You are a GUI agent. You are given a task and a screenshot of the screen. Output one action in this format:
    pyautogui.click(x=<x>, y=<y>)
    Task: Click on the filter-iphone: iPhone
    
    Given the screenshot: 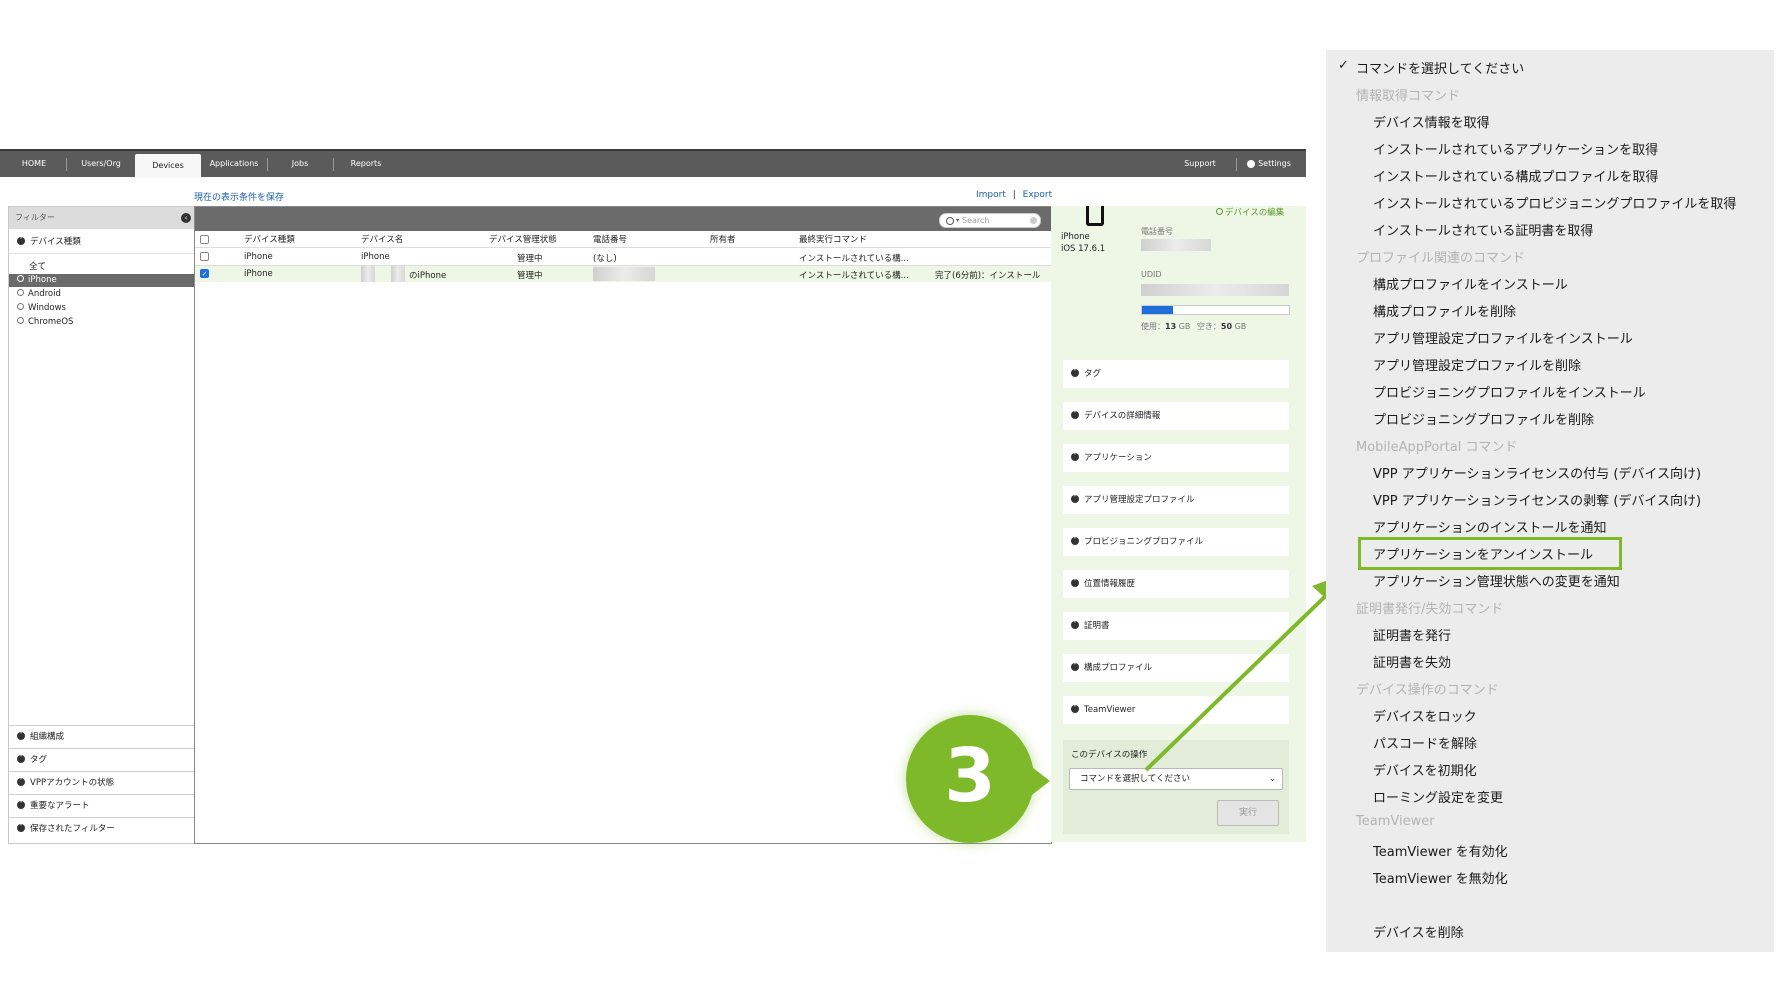 What is the action you would take?
    pyautogui.click(x=102, y=280)
    